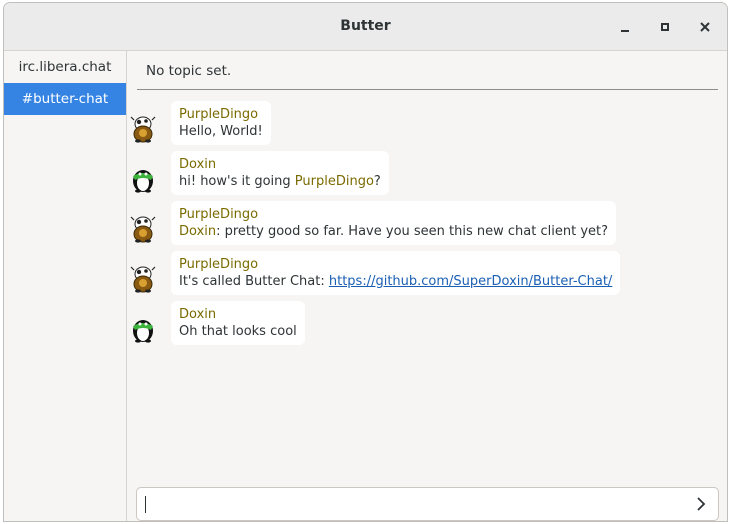  Describe the element at coordinates (427, 326) in the screenshot. I see `message-row: Doxin Oh that looks cool` at that location.